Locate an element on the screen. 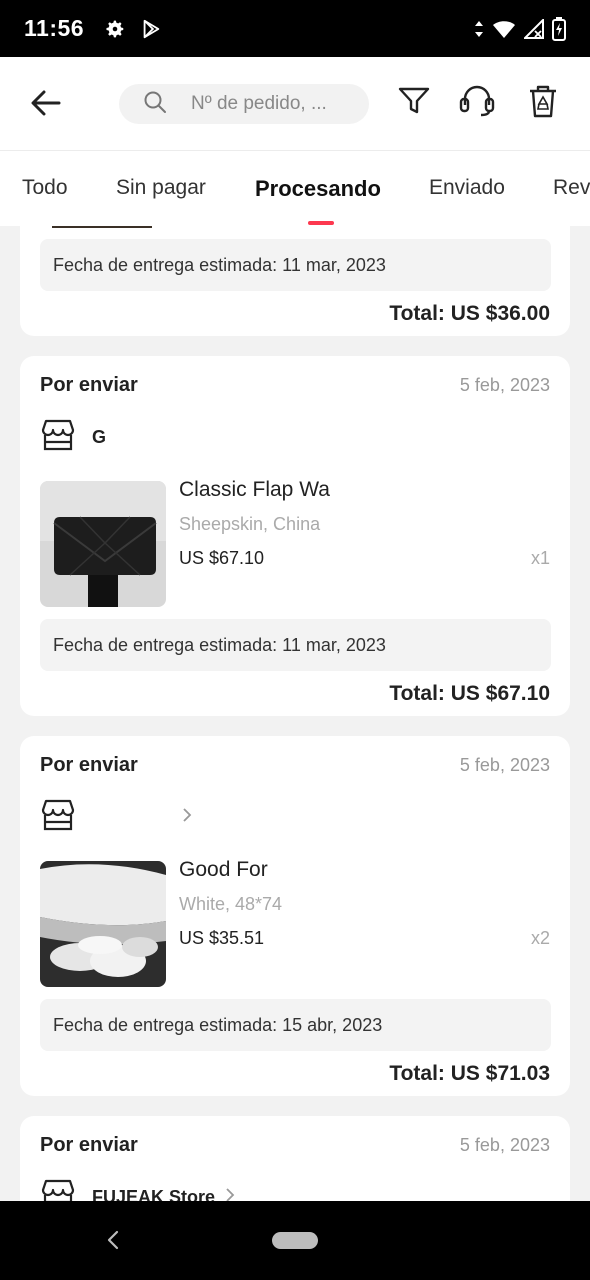 This screenshot has height=1280, width=590. product-thumbnail-edge is located at coordinates (102, 227).